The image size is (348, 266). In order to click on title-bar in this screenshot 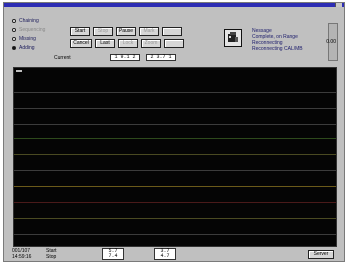, I will do `click(174, 5)`.